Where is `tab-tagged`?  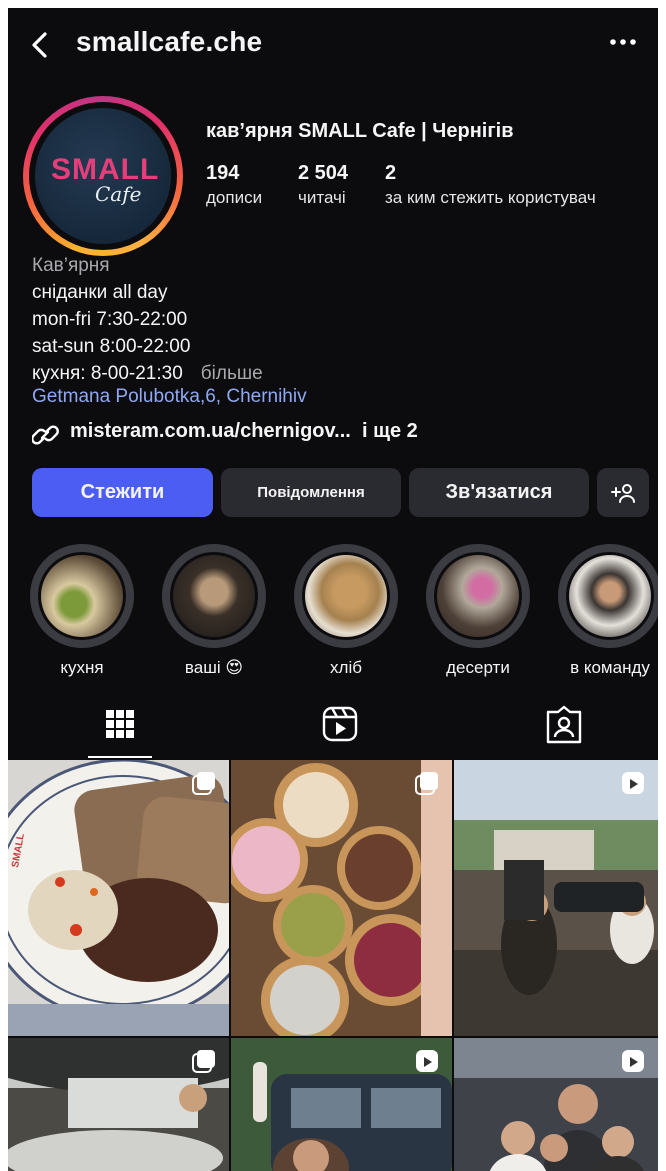 tab-tagged is located at coordinates (564, 732).